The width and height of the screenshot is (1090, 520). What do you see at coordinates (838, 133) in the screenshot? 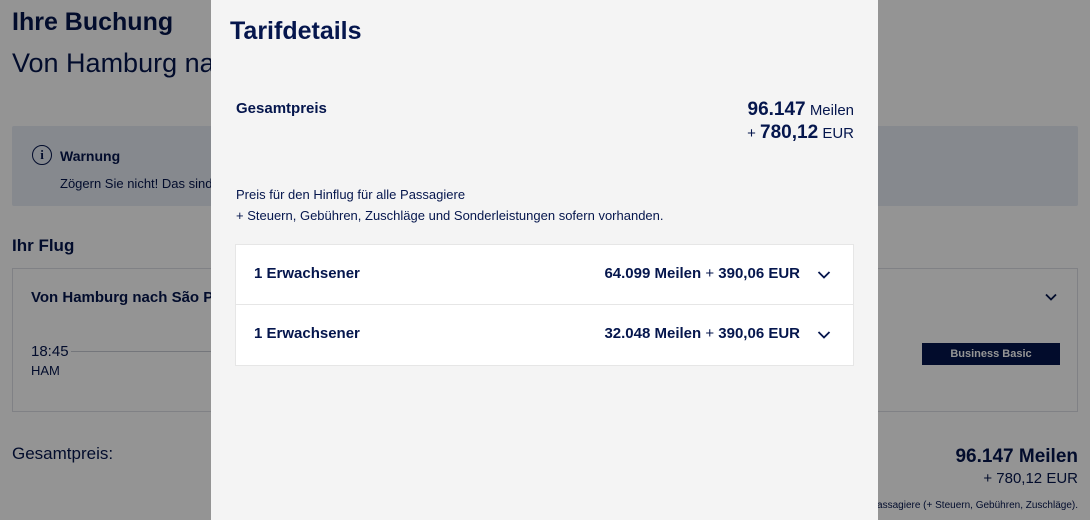
I see `total-eur-unit: EUR` at bounding box center [838, 133].